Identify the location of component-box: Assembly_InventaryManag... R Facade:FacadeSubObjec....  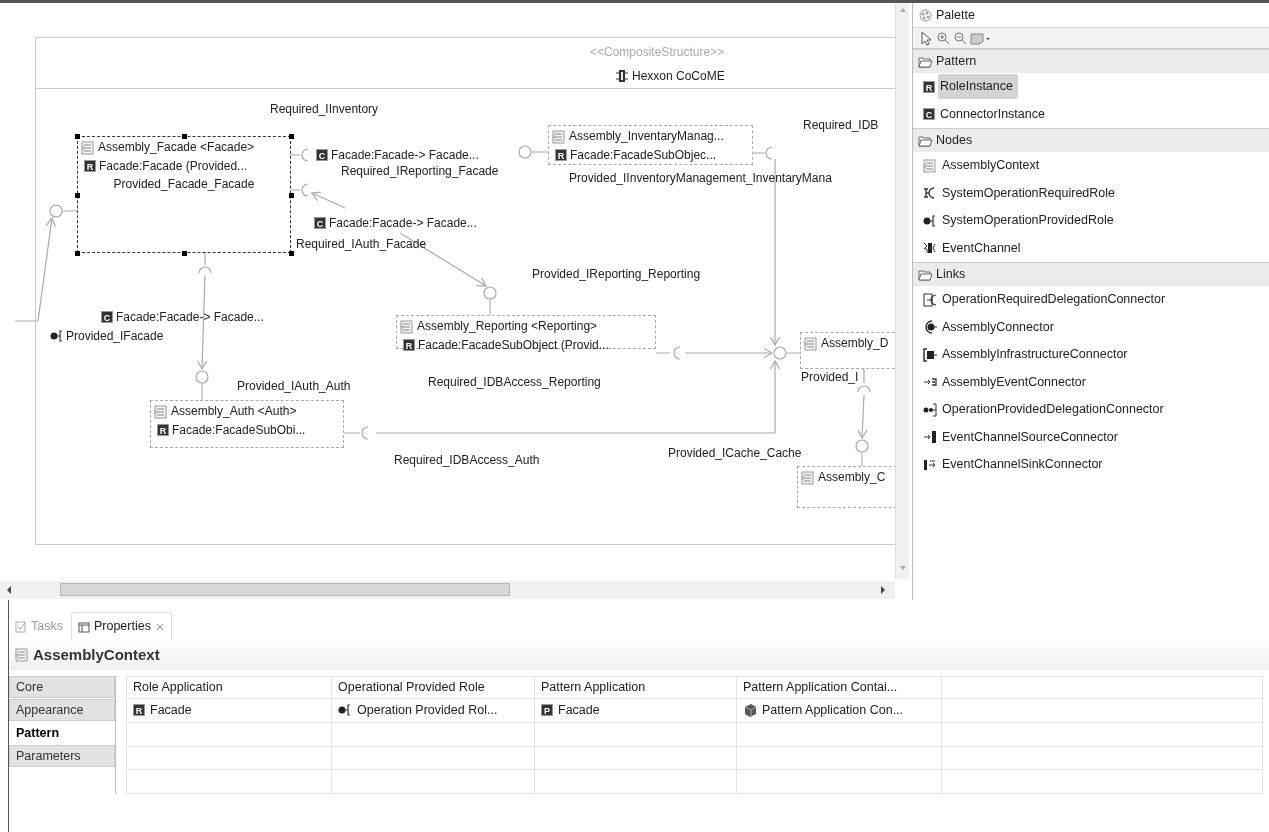
(650, 145).